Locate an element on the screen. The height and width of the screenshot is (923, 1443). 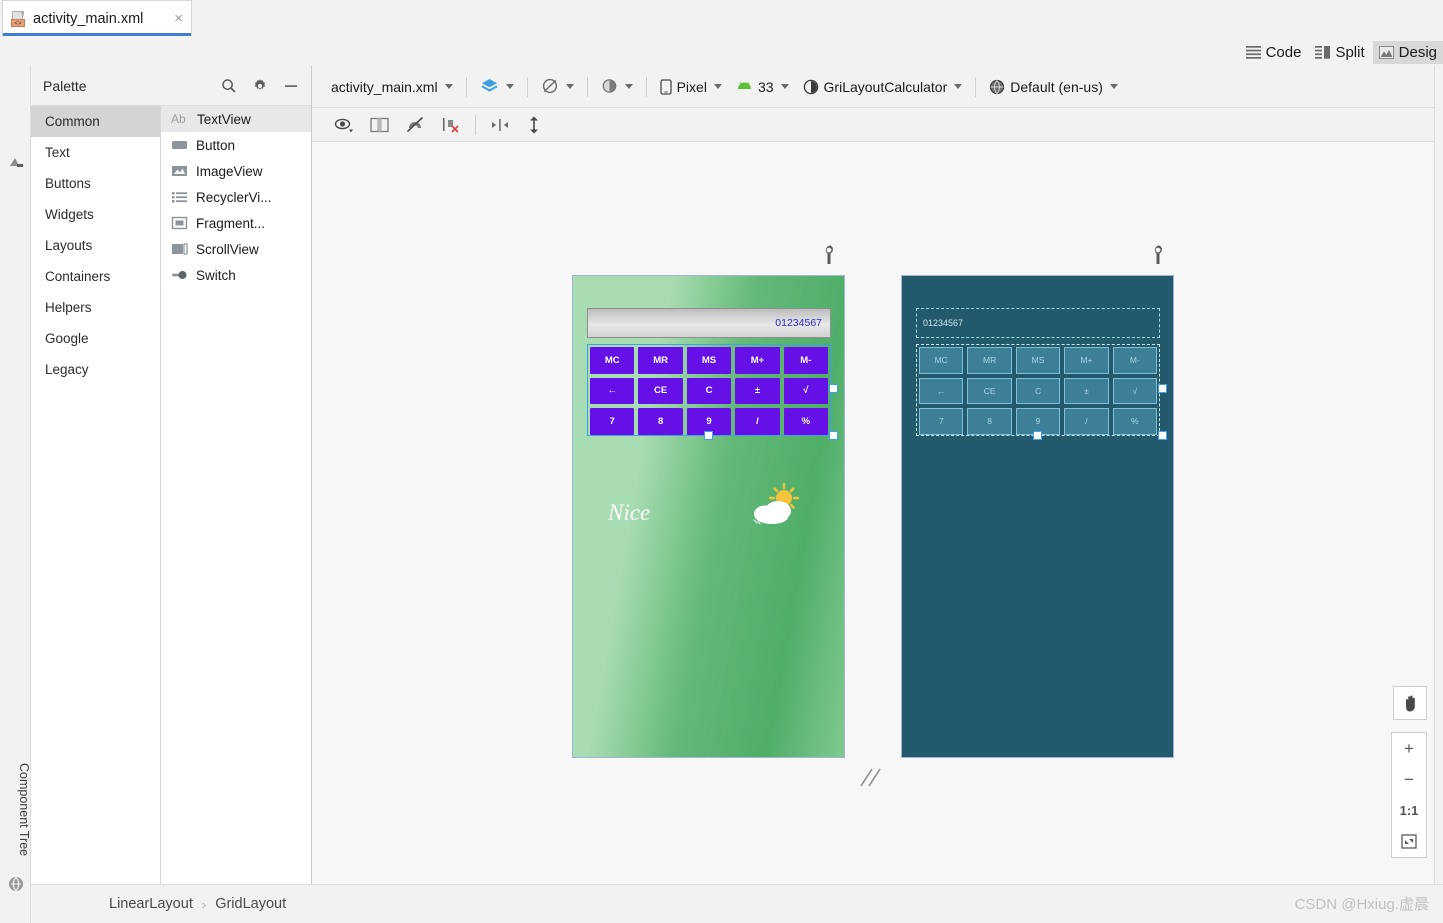
chevron-down-icon is located at coordinates (569, 86).